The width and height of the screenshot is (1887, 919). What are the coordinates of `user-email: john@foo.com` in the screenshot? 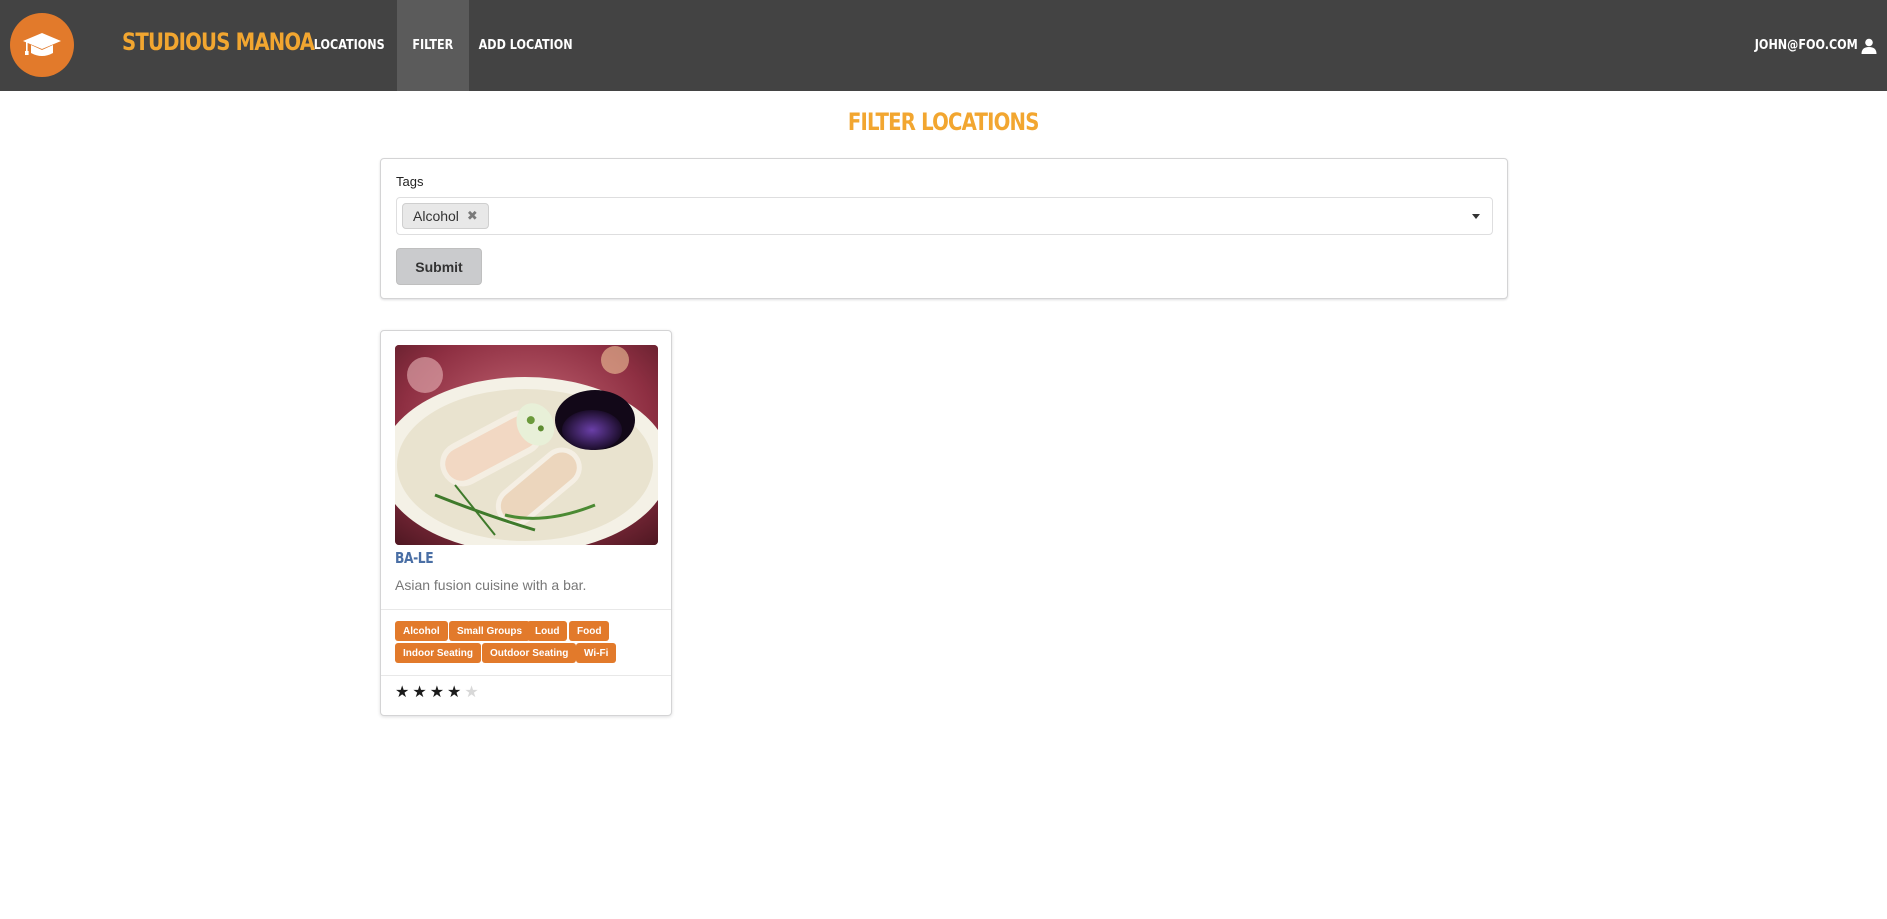 It's located at (1806, 45).